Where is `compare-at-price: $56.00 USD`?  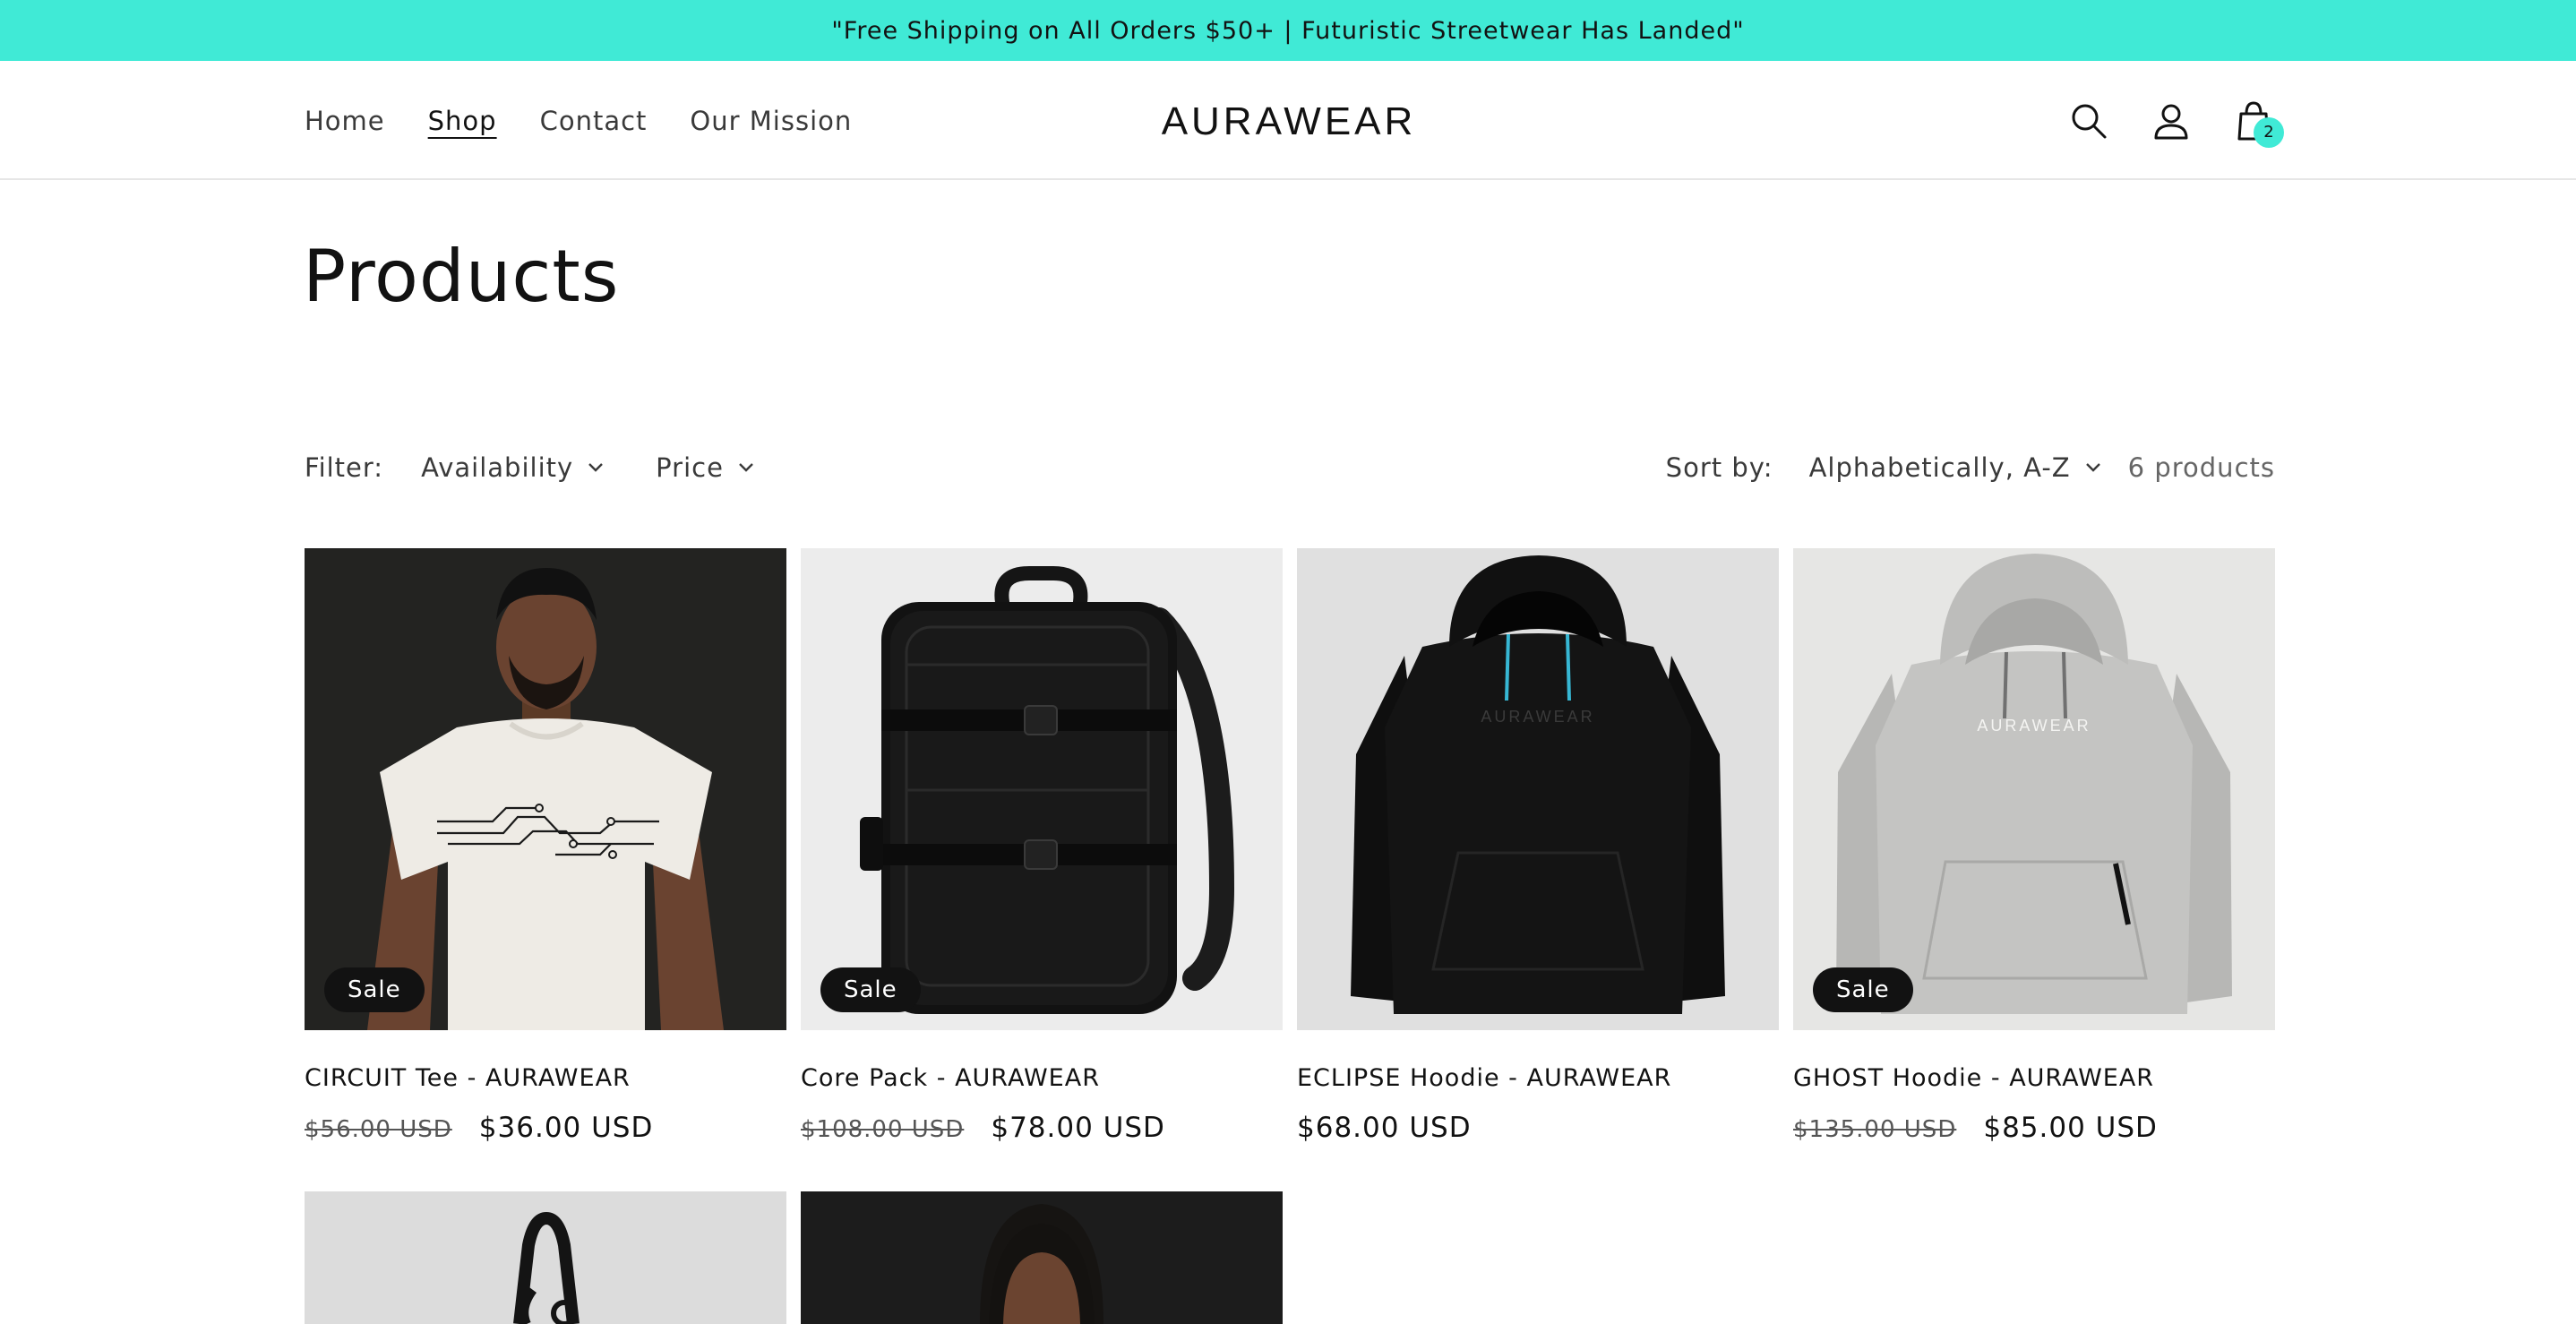
compare-at-price: $56.00 USD is located at coordinates (378, 1129).